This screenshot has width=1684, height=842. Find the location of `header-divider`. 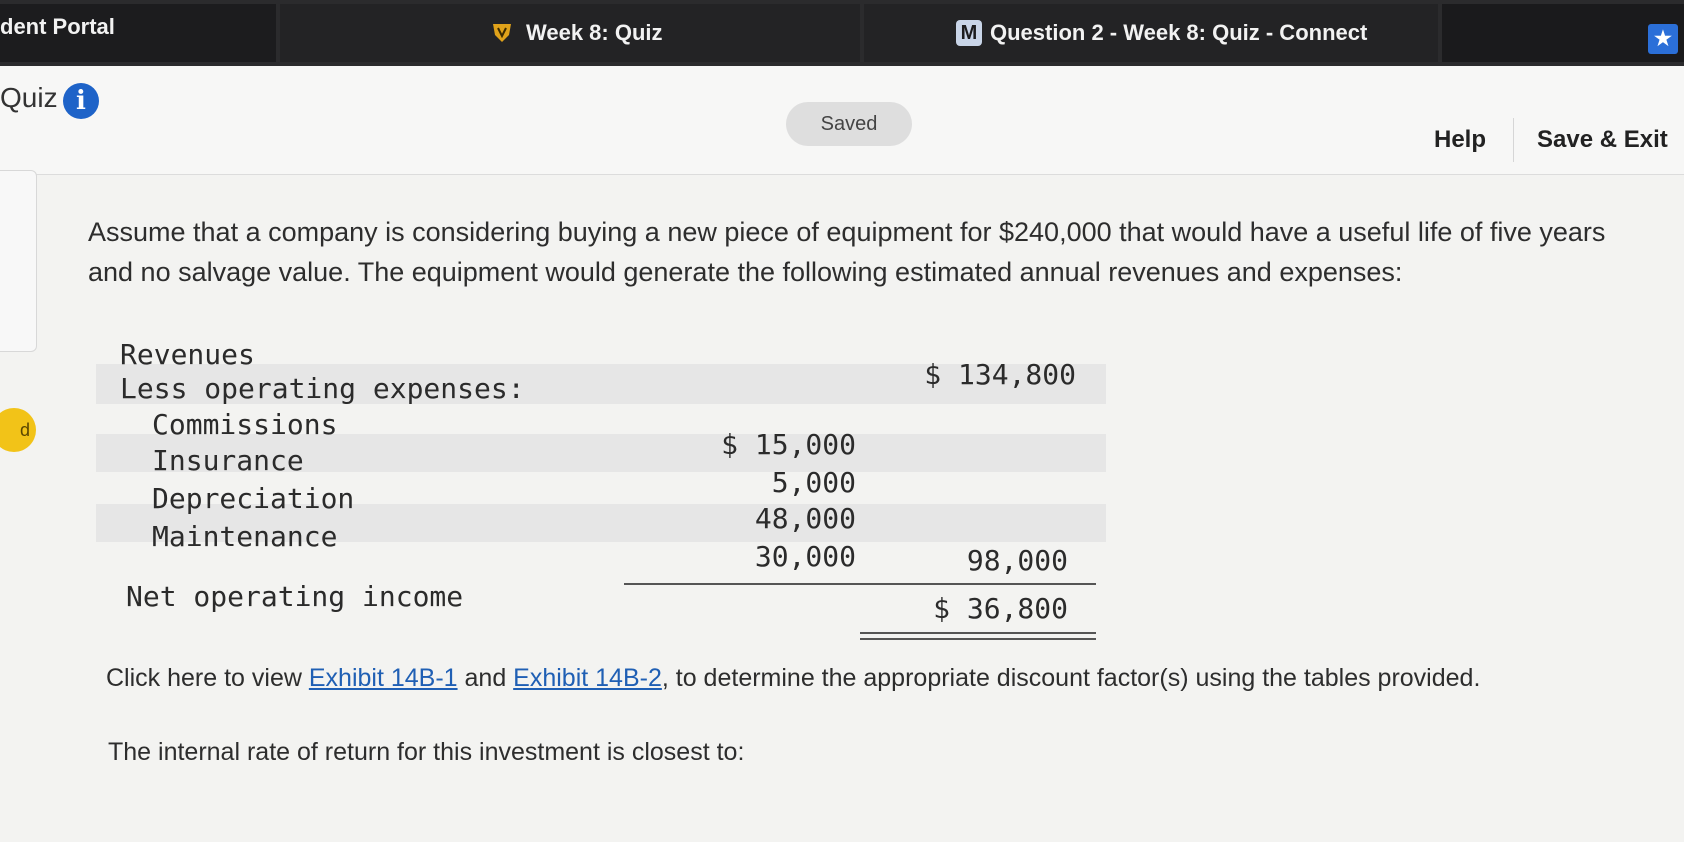

header-divider is located at coordinates (1513, 140).